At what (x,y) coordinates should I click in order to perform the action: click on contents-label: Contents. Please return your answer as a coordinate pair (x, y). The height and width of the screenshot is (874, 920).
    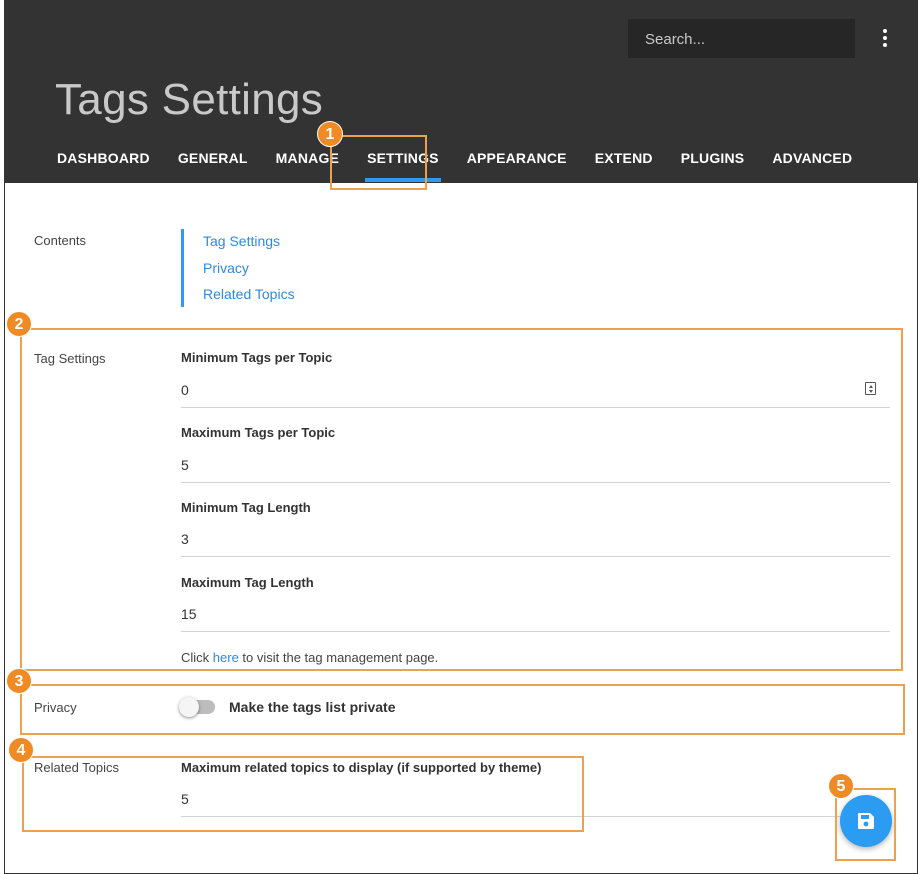
    Looking at the image, I should click on (60, 240).